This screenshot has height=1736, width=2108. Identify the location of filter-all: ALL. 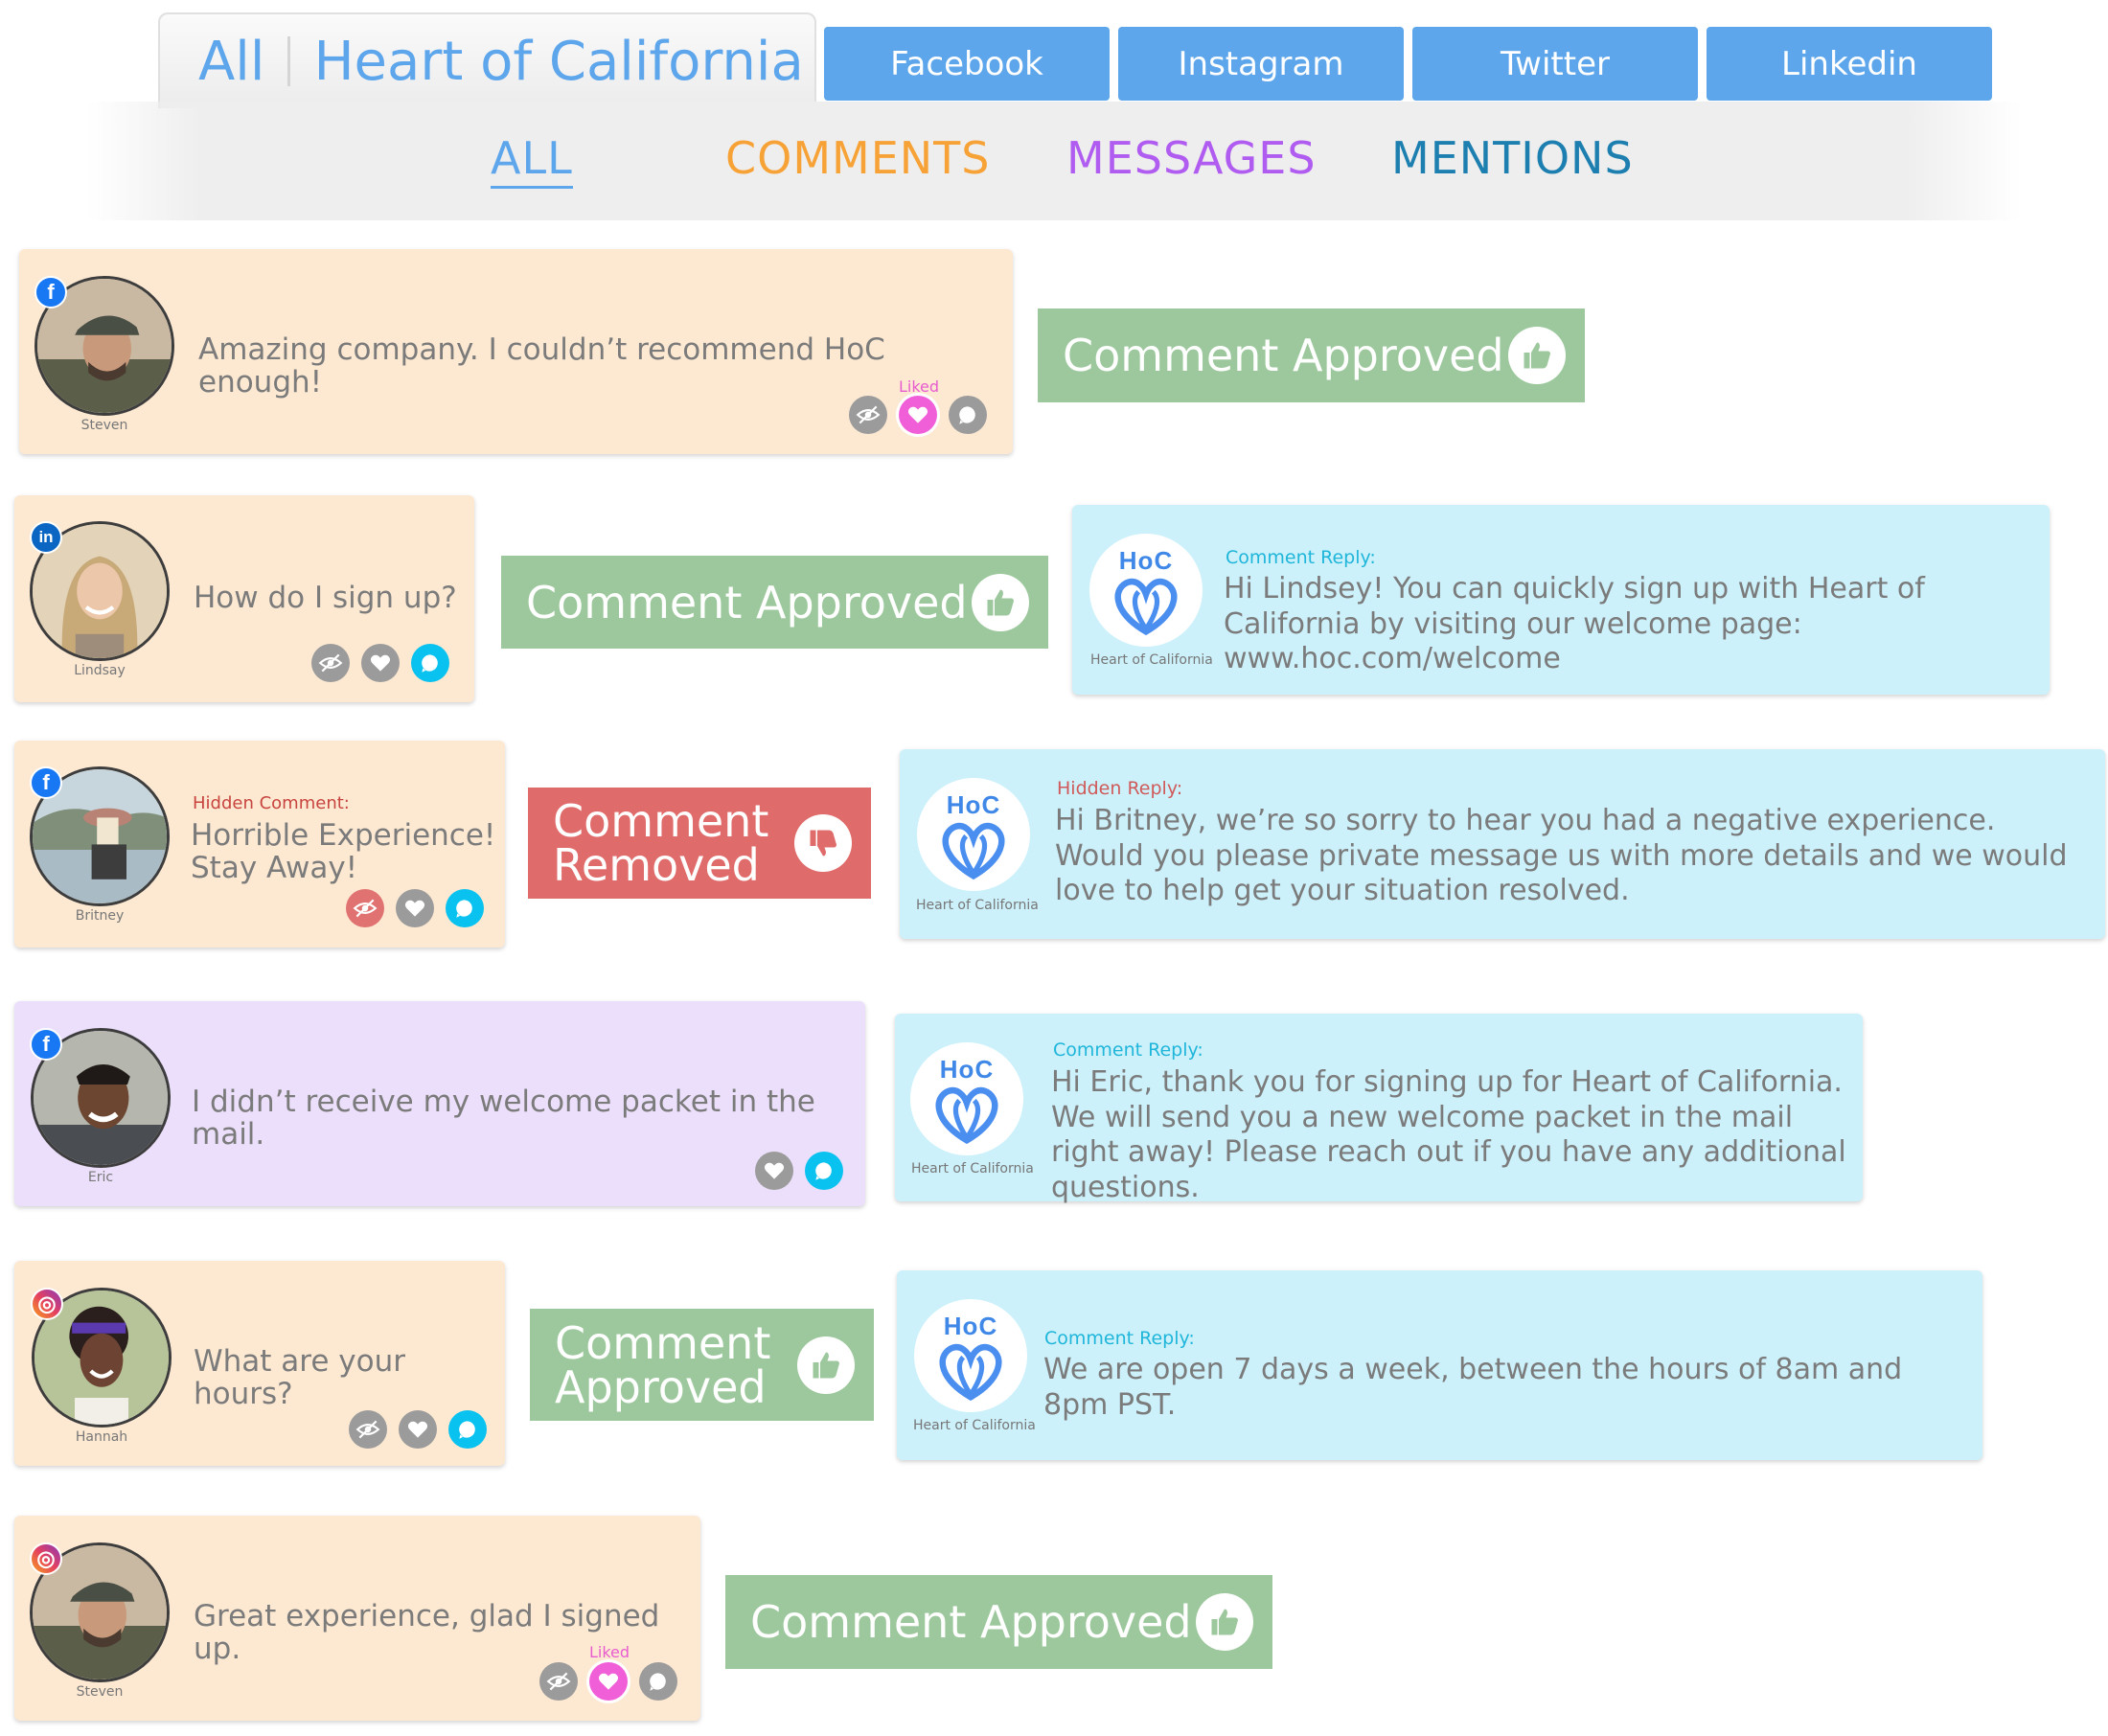
(532, 161).